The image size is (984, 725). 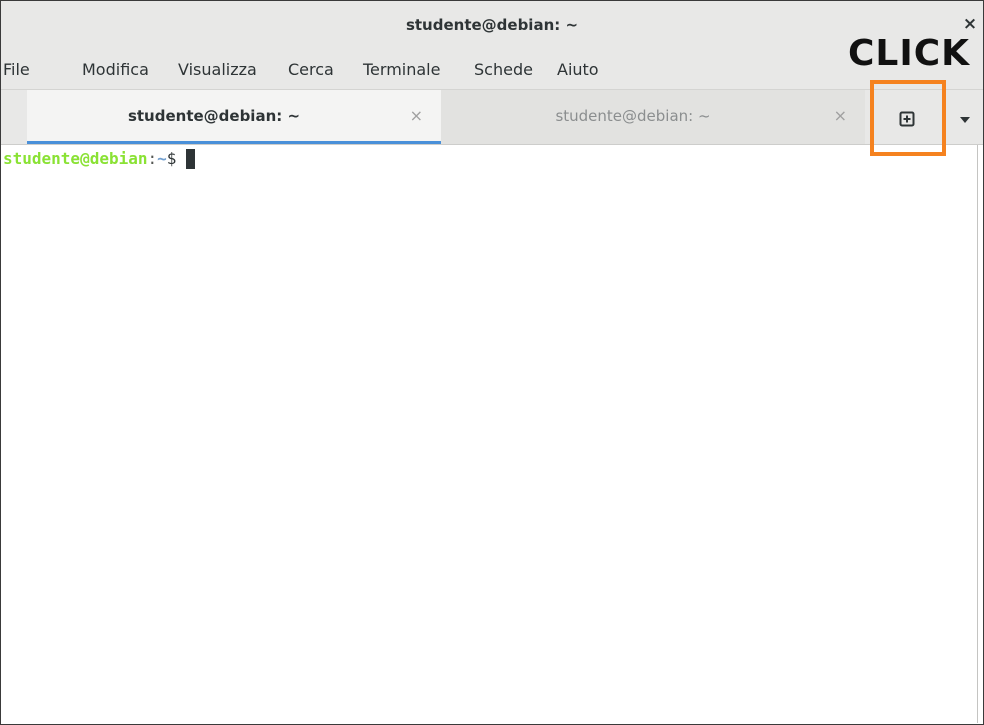 I want to click on menu-aiuto: Aiuto, so click(x=578, y=69).